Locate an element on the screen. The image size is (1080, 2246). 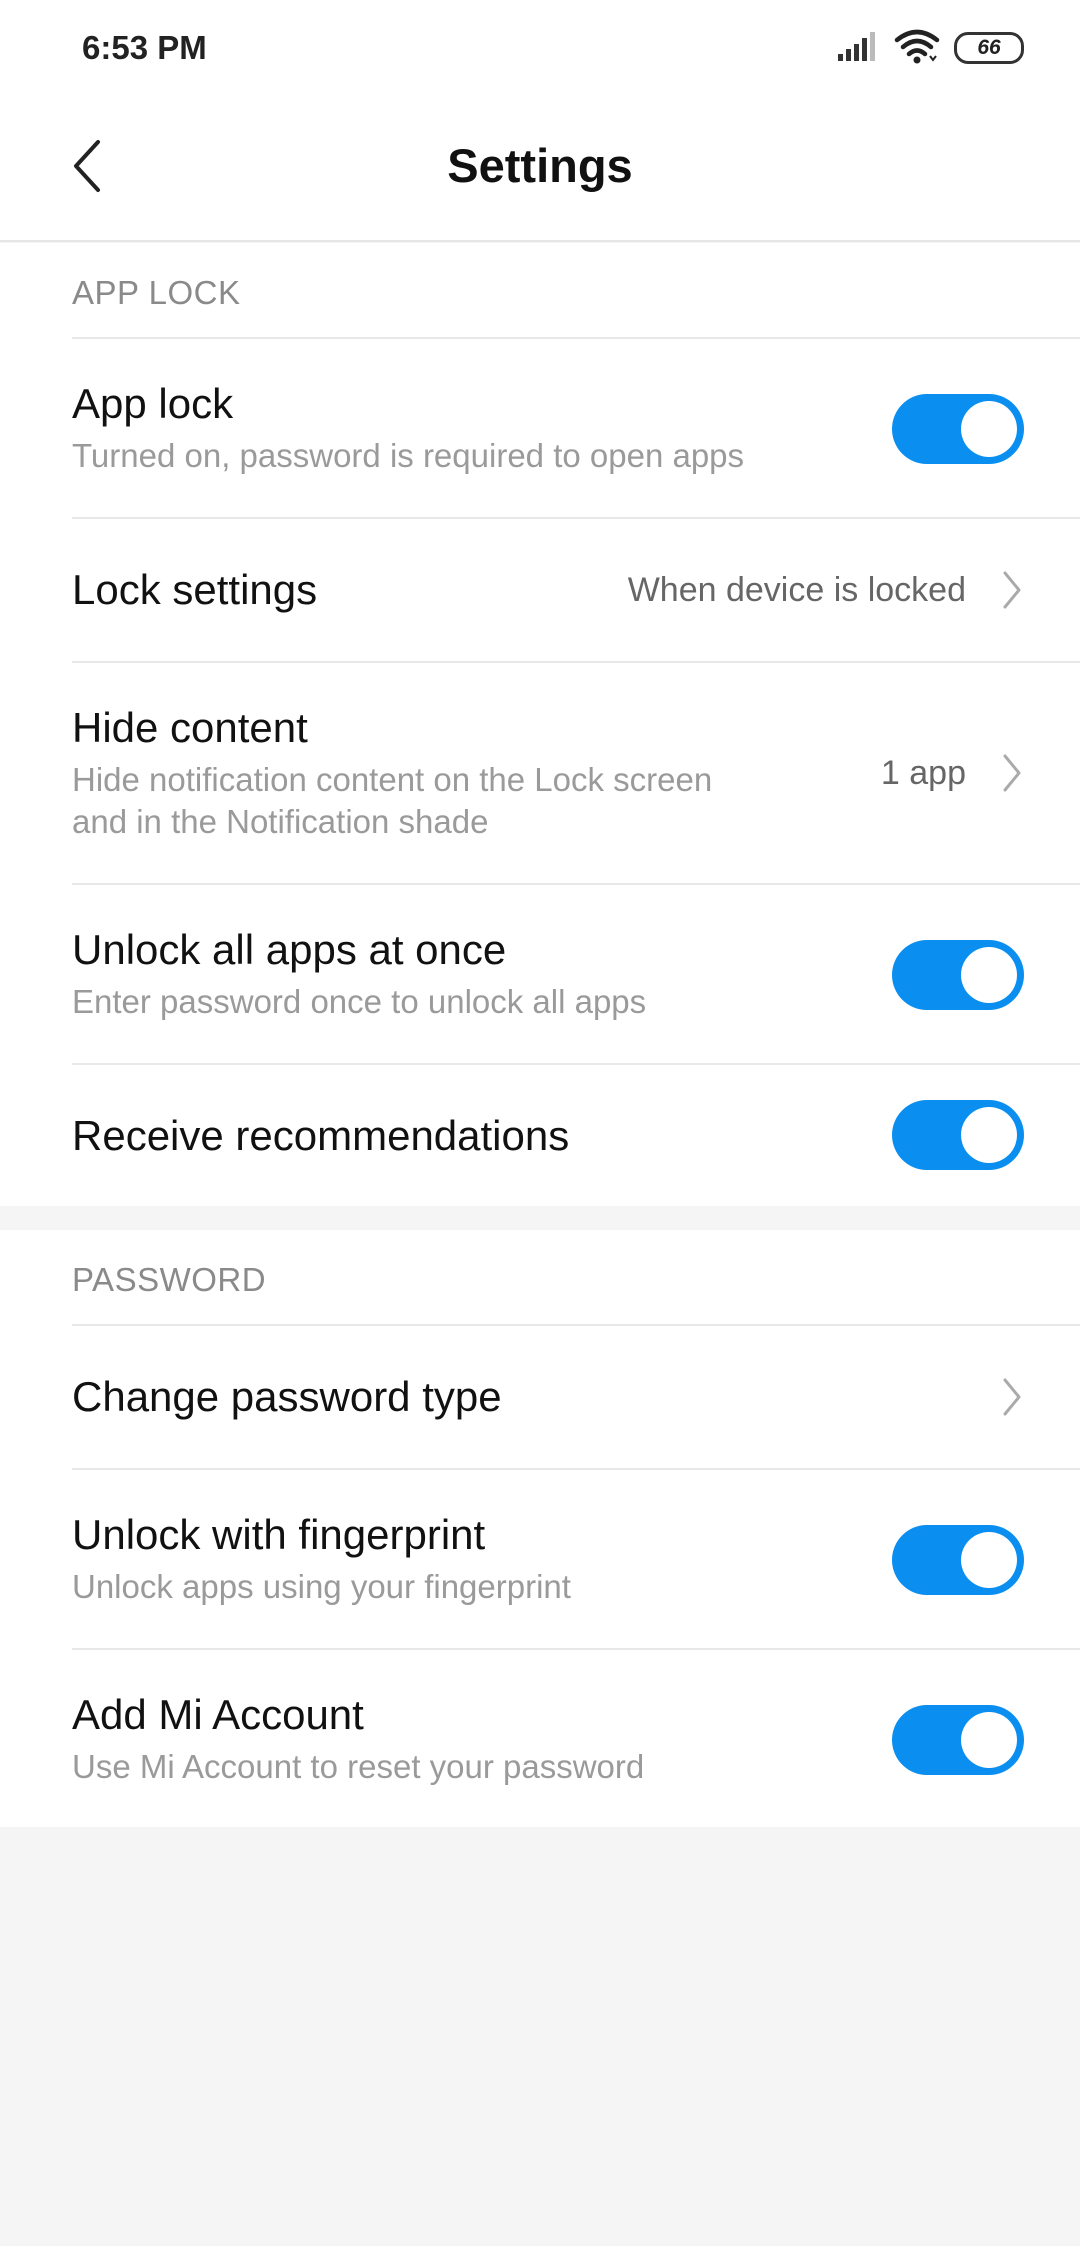
section-header-password: PASSWORD is located at coordinates (169, 1279).